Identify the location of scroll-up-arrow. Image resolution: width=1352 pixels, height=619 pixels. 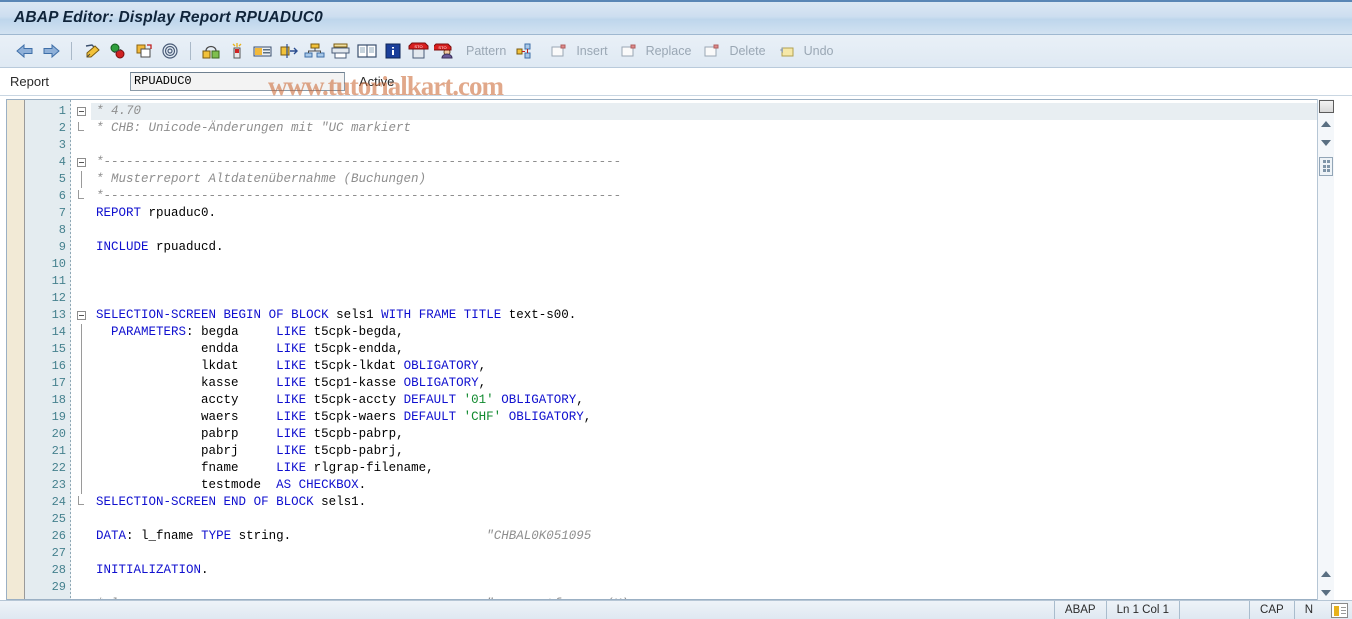
(1326, 124).